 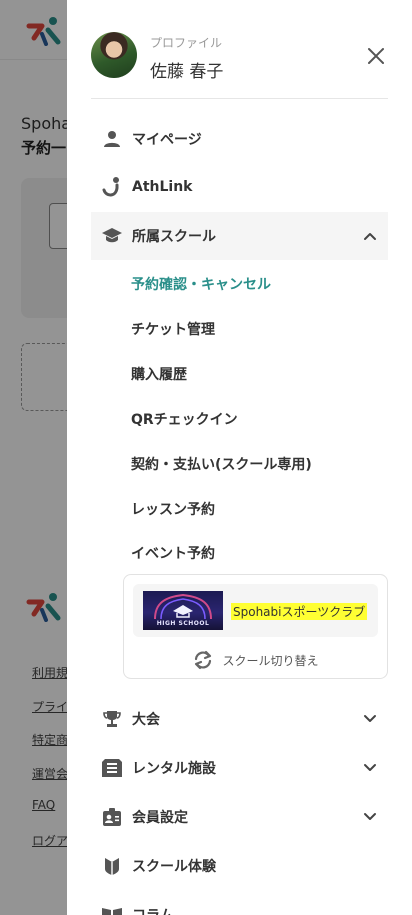 I want to click on school-thumbnail: HIGH SCHOOL, so click(x=183, y=610).